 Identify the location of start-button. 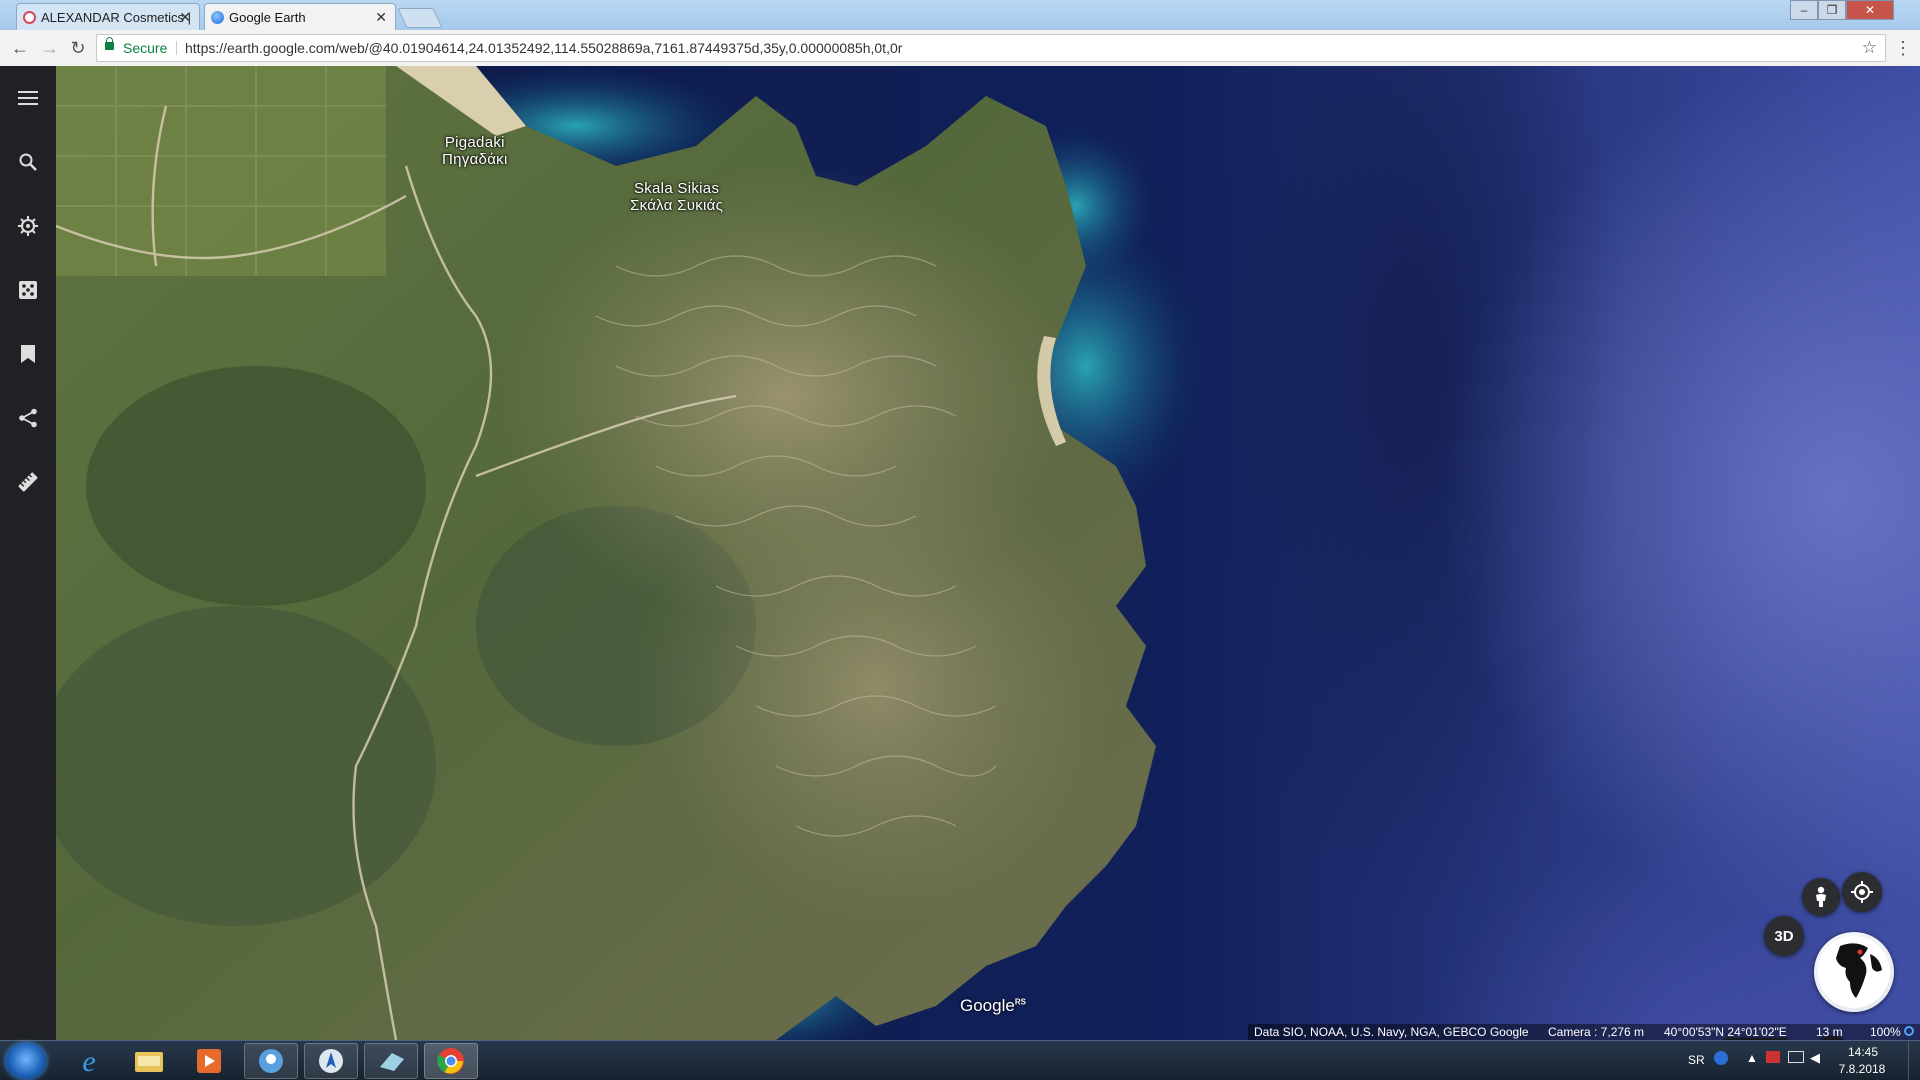
(26, 1061).